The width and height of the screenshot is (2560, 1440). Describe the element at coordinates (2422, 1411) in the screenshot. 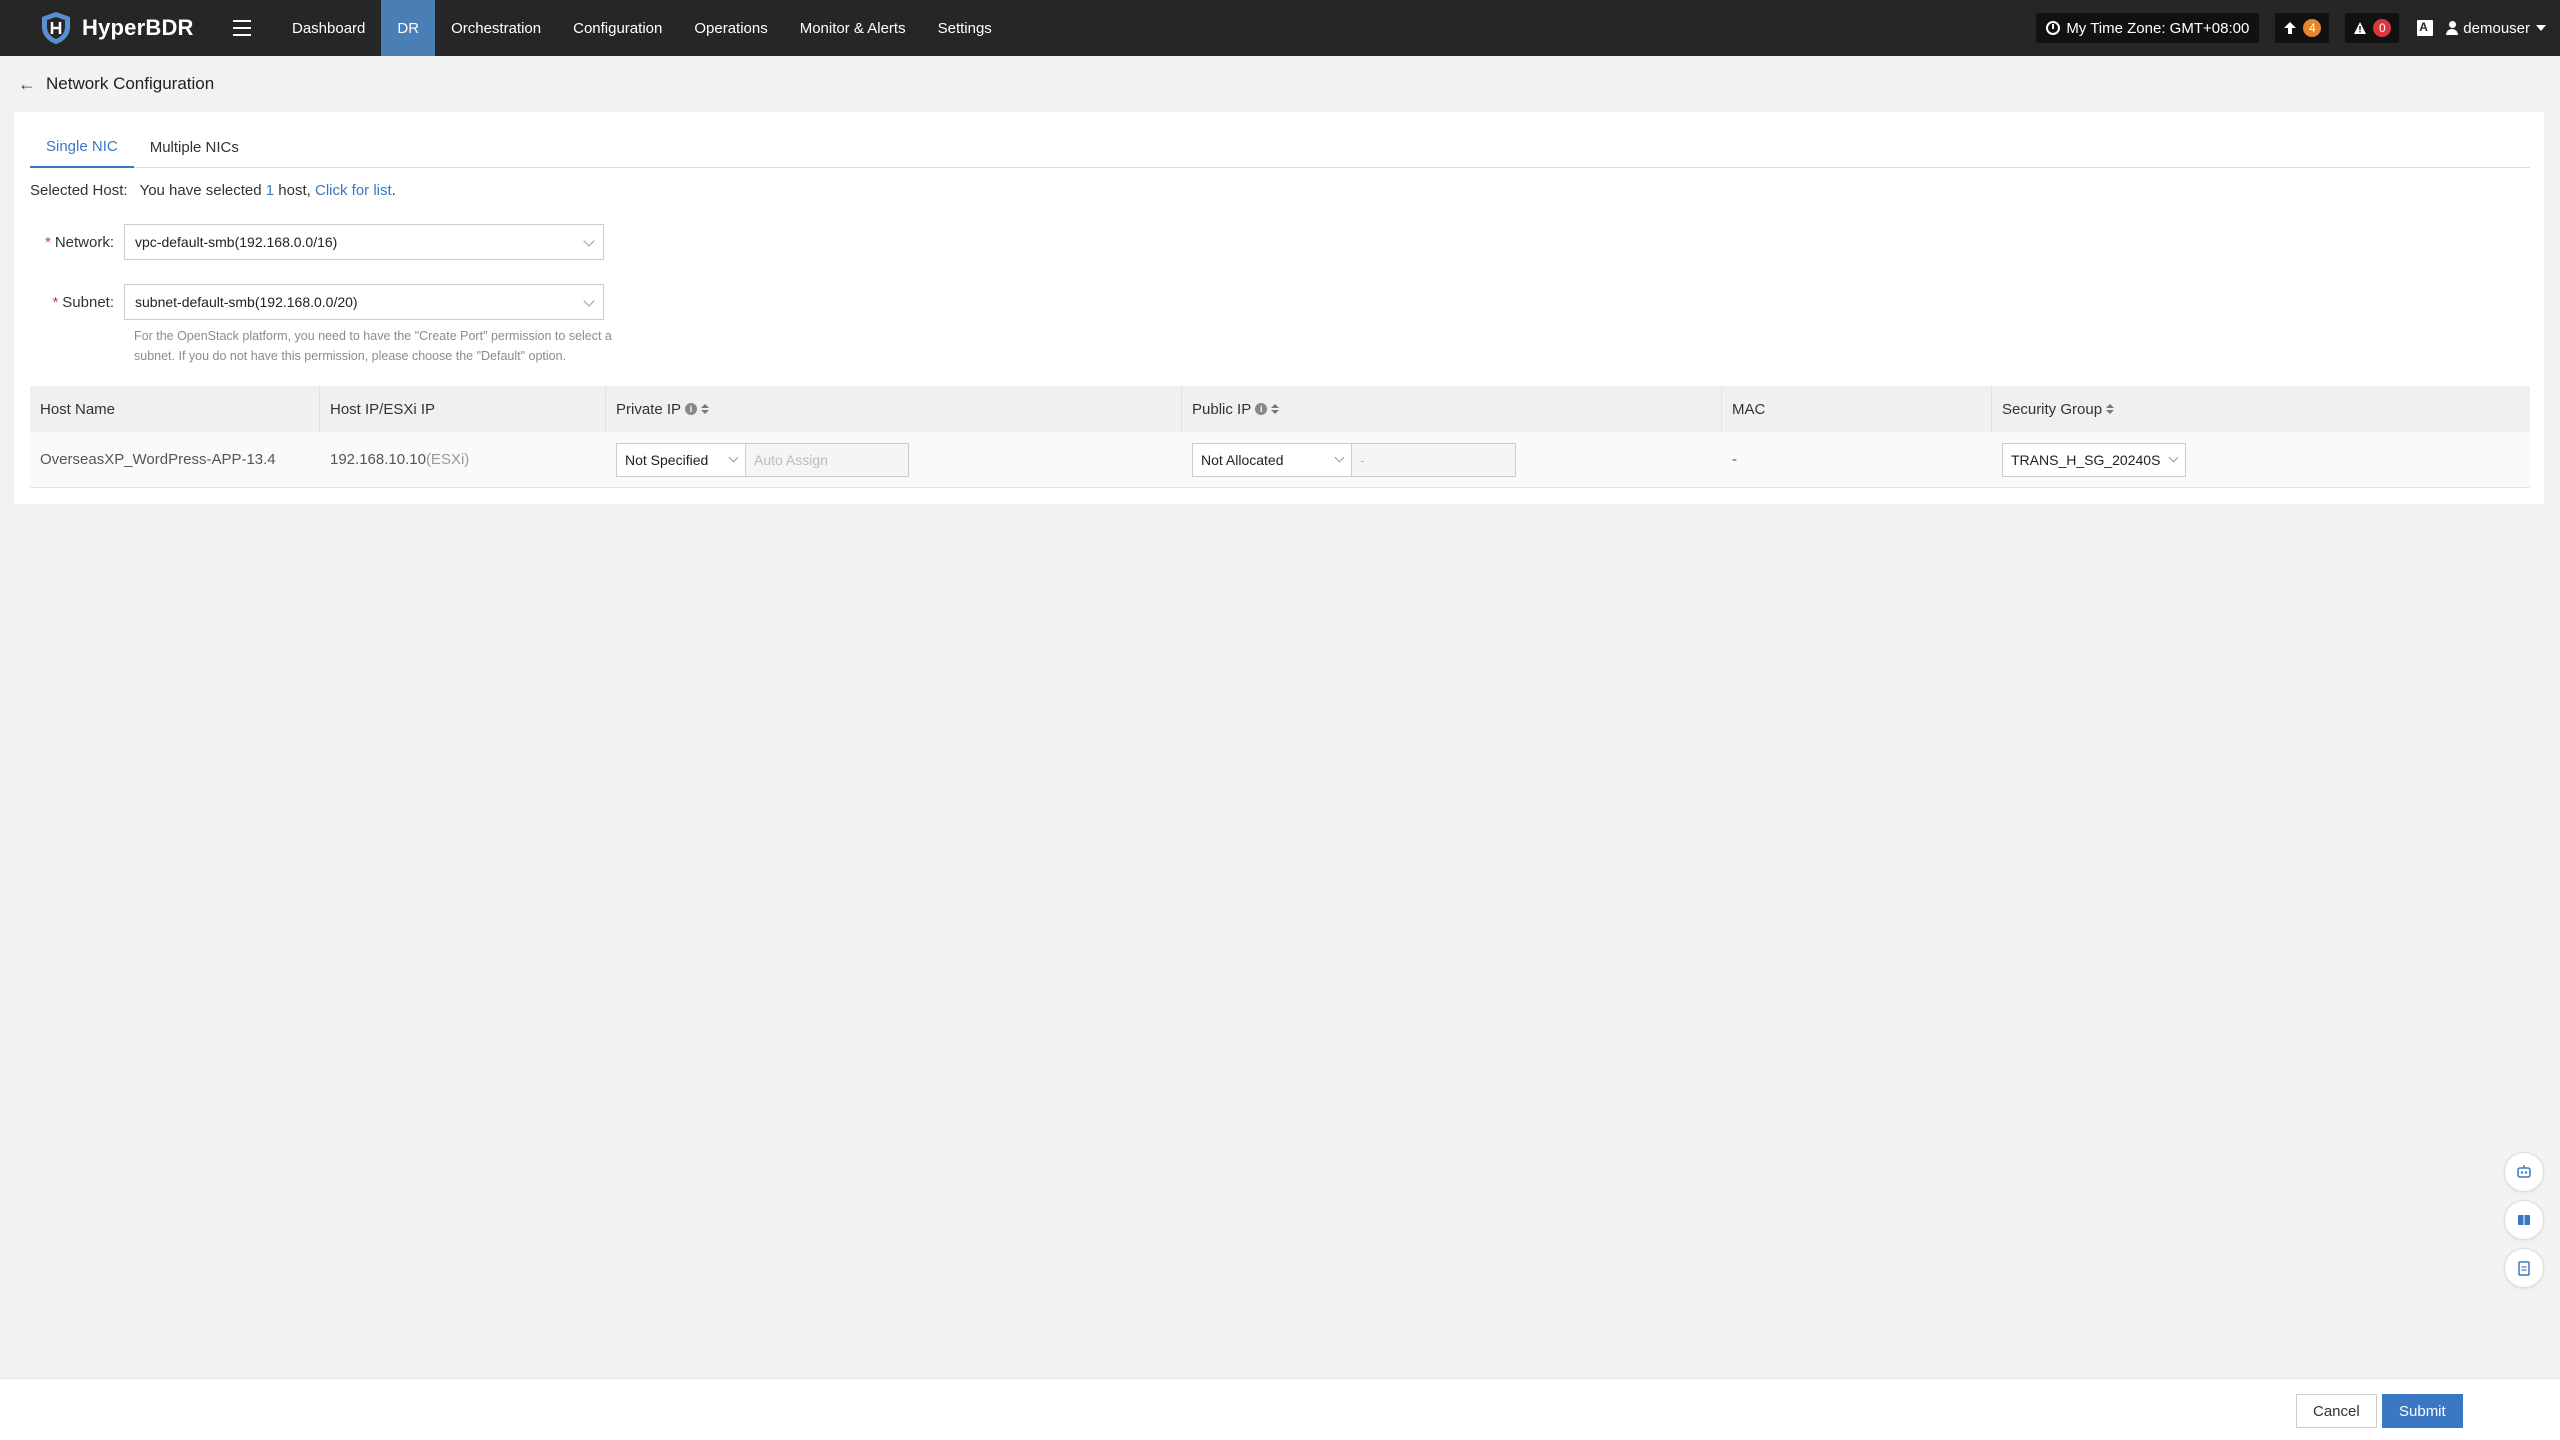

I see `submit-button: Submit` at that location.